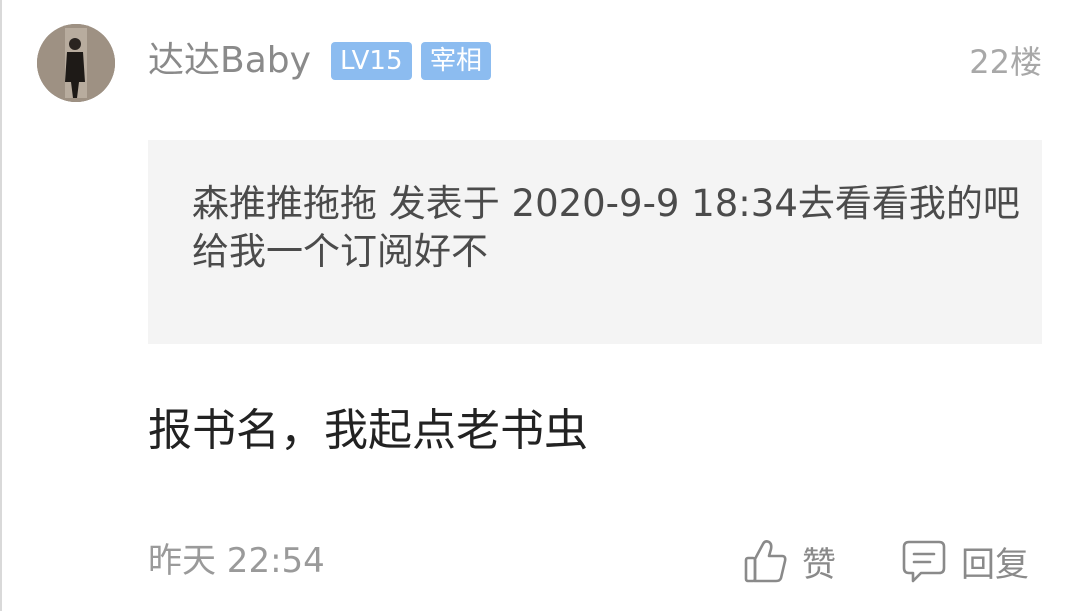 The image size is (1080, 611). I want to click on author-name: 达达Baby, so click(229, 61).